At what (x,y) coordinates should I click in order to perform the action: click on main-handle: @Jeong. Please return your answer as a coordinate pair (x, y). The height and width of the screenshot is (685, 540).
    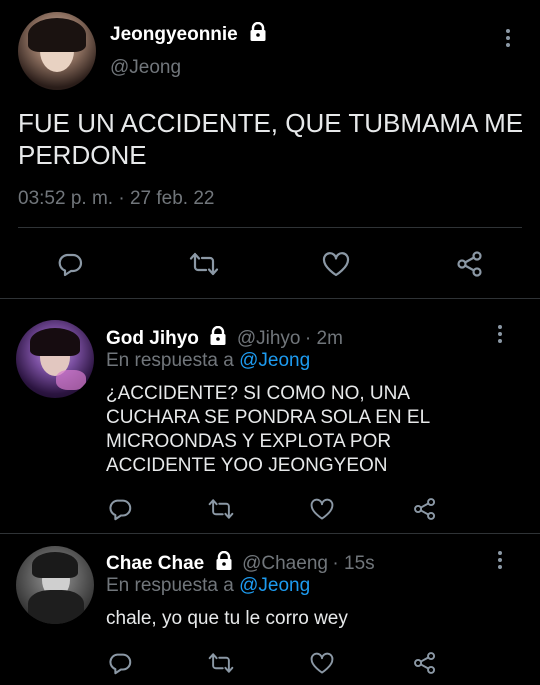
    Looking at the image, I should click on (145, 68).